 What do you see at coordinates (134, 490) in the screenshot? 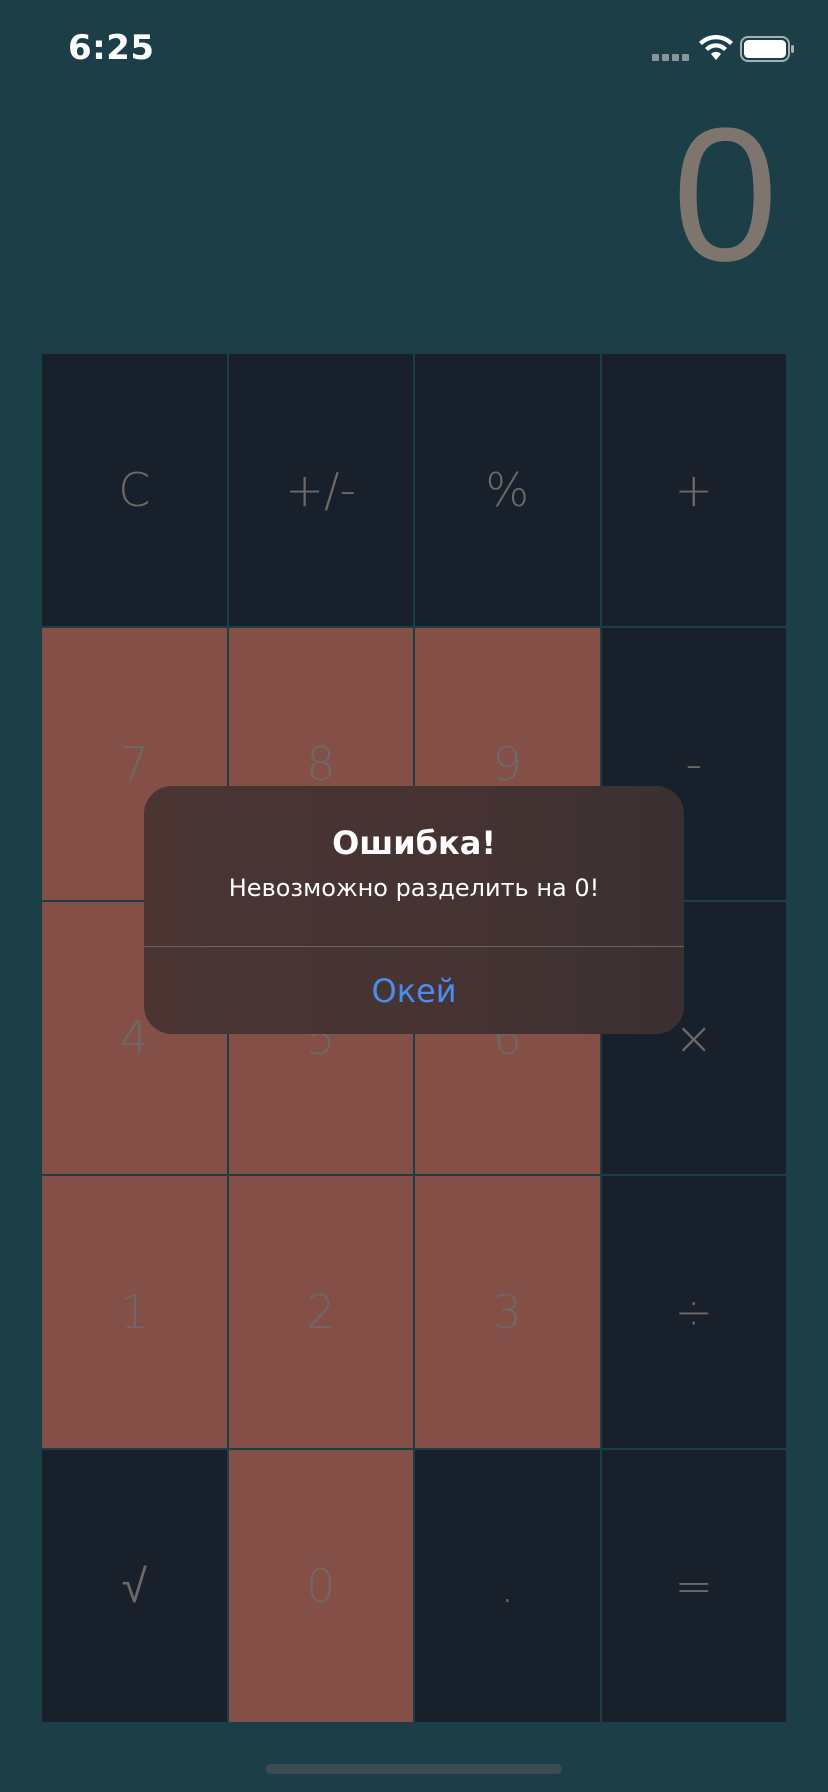
I see `clear-key: C` at bounding box center [134, 490].